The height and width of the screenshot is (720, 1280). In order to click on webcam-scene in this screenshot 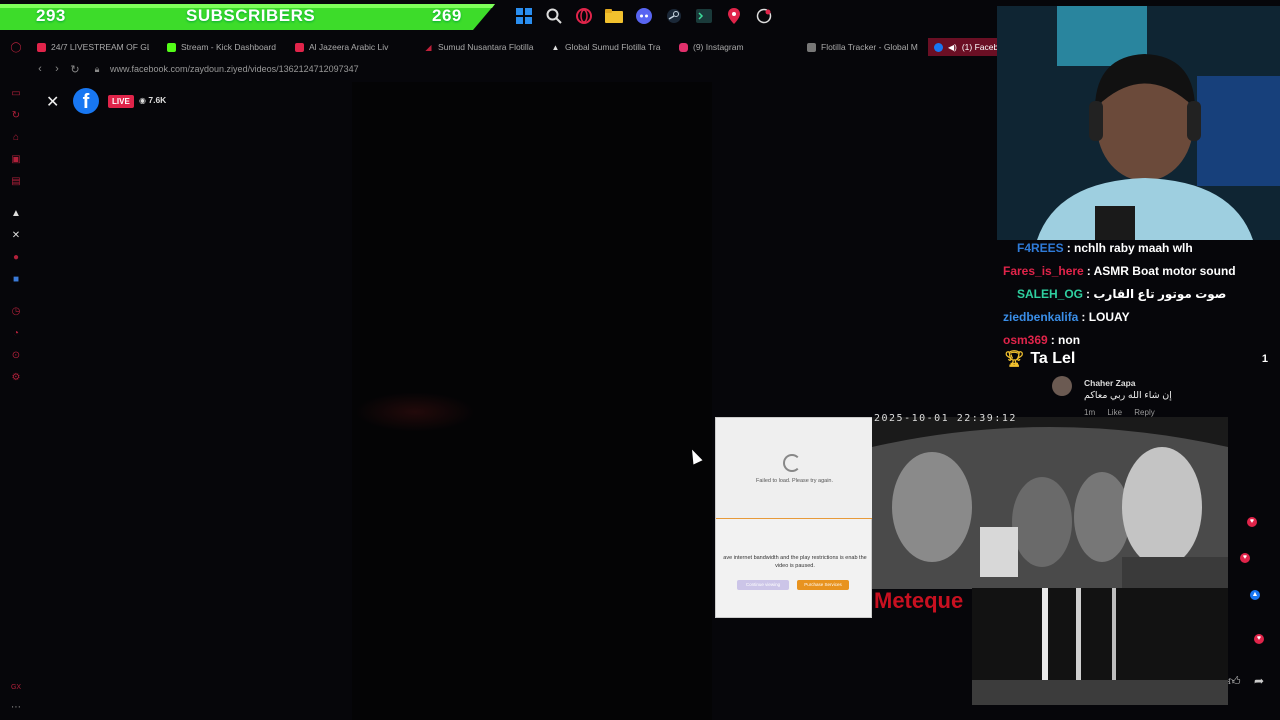, I will do `click(1138, 123)`.